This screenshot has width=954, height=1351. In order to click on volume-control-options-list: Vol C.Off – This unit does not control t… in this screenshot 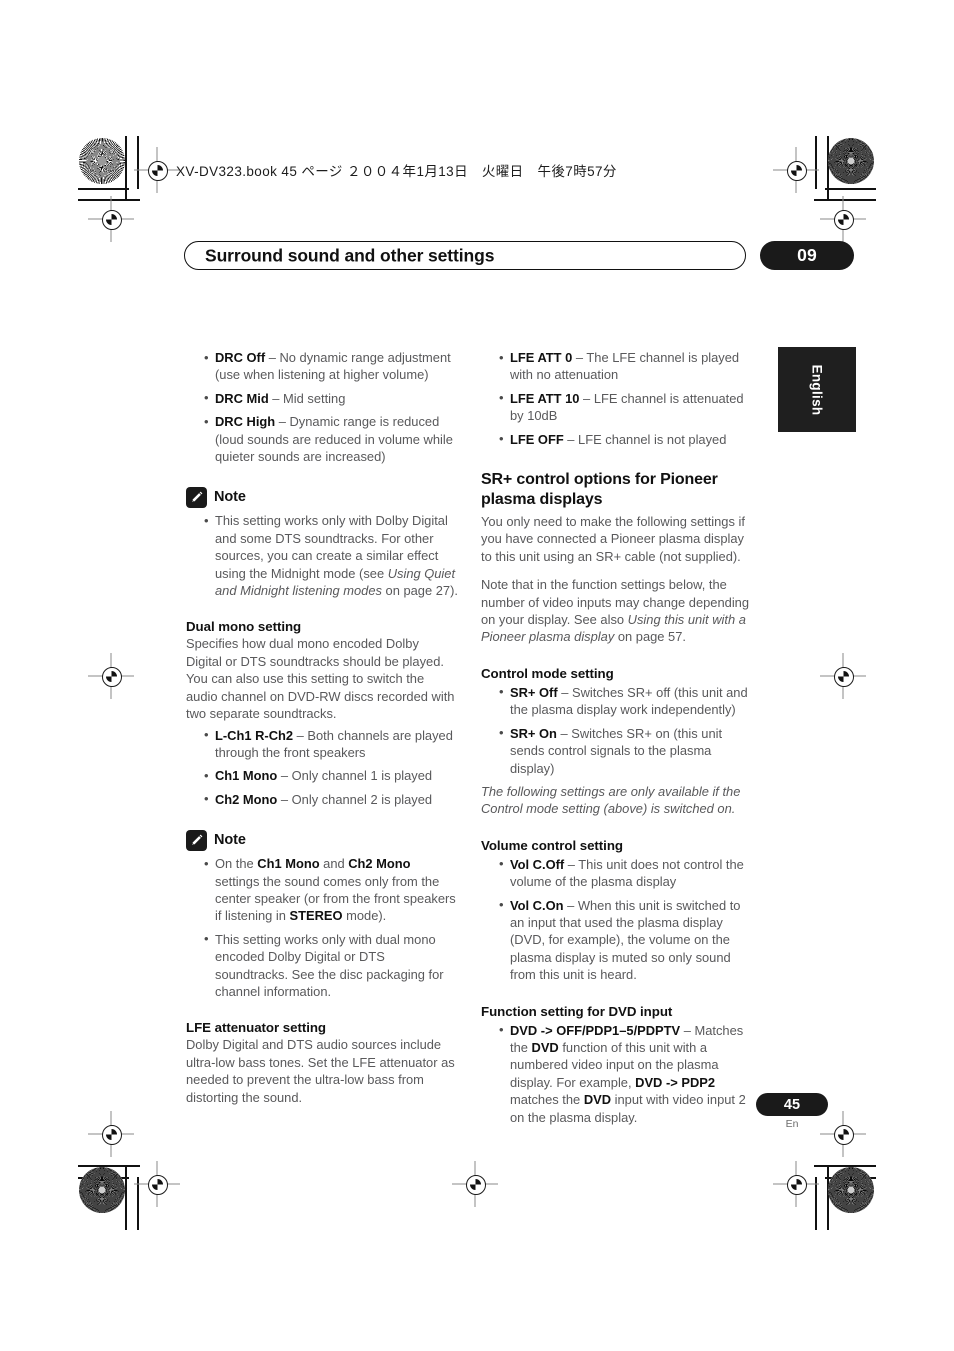, I will do `click(617, 919)`.